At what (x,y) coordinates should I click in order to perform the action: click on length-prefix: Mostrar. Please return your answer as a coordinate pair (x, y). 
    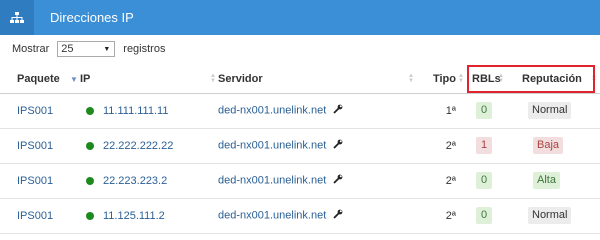
    Looking at the image, I should click on (31, 49).